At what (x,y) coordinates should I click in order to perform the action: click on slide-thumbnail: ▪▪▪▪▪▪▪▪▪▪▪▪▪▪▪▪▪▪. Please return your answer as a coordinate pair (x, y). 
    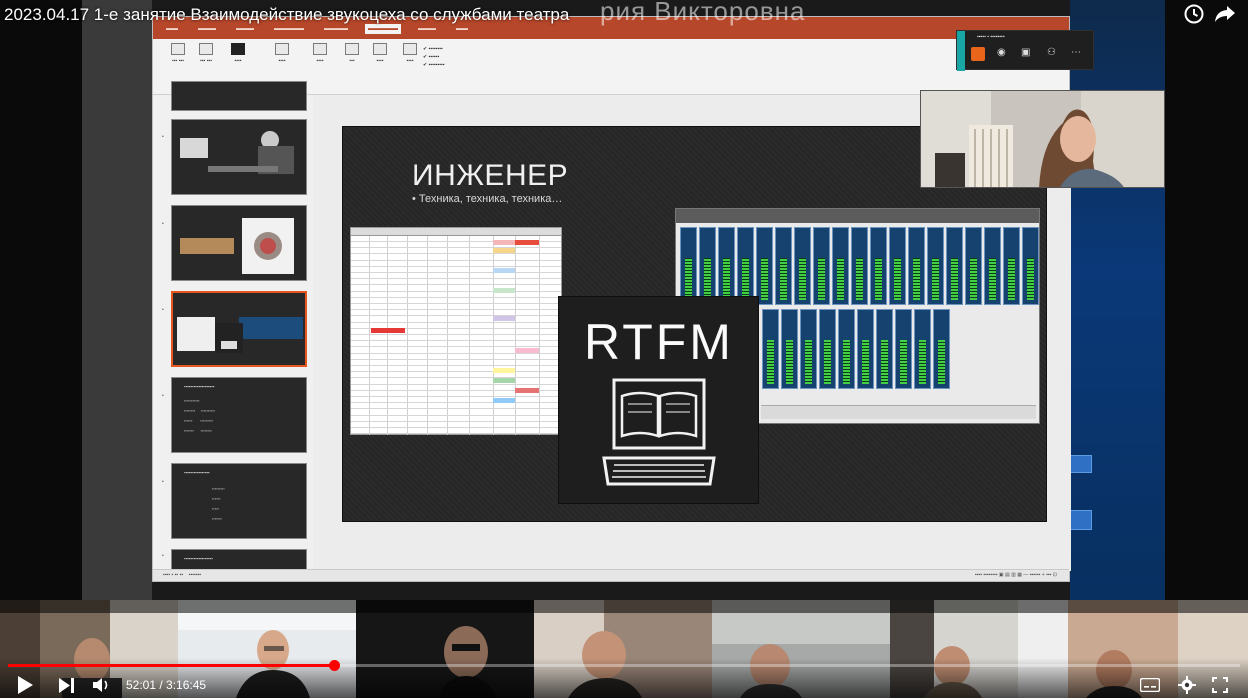
    Looking at the image, I should click on (239, 560).